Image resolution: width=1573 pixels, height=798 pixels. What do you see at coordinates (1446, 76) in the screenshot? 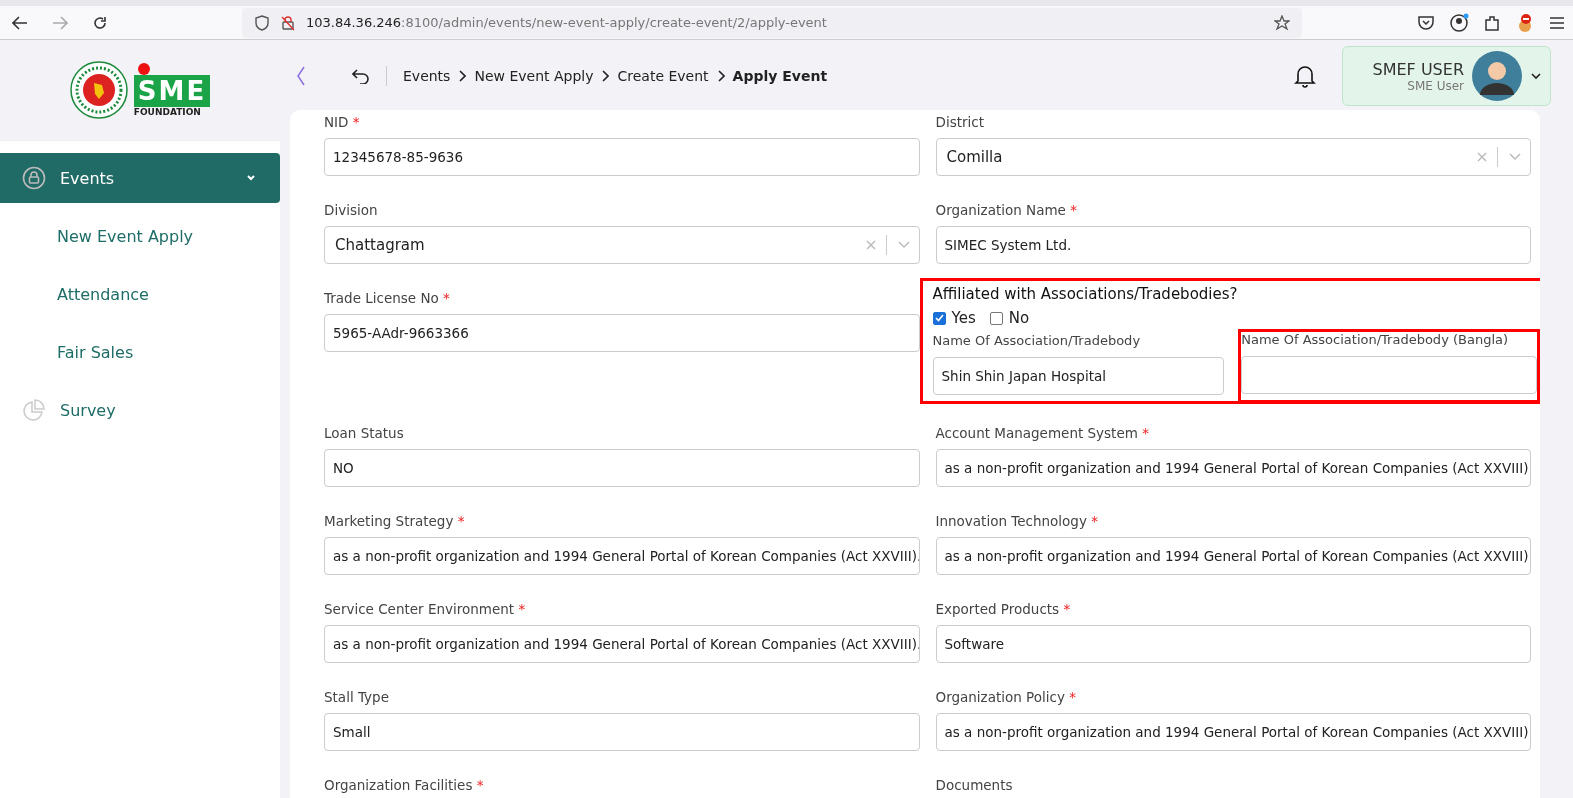
I see `user-menu: SMEF USER SME User` at bounding box center [1446, 76].